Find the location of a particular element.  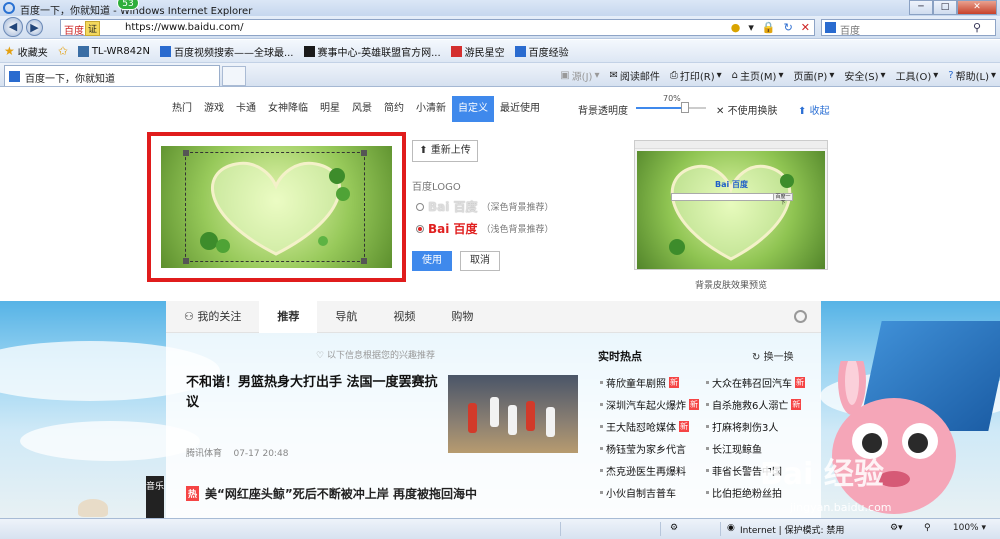

skin-tab-1: 游戏 is located at coordinates (214, 109).